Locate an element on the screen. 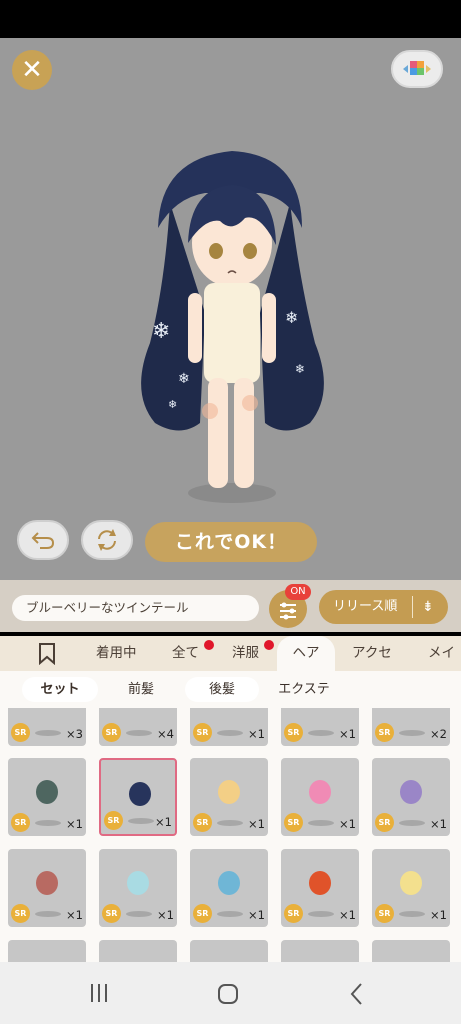 The width and height of the screenshot is (461, 1024). tab-clothes: 洋服 is located at coordinates (245, 653).